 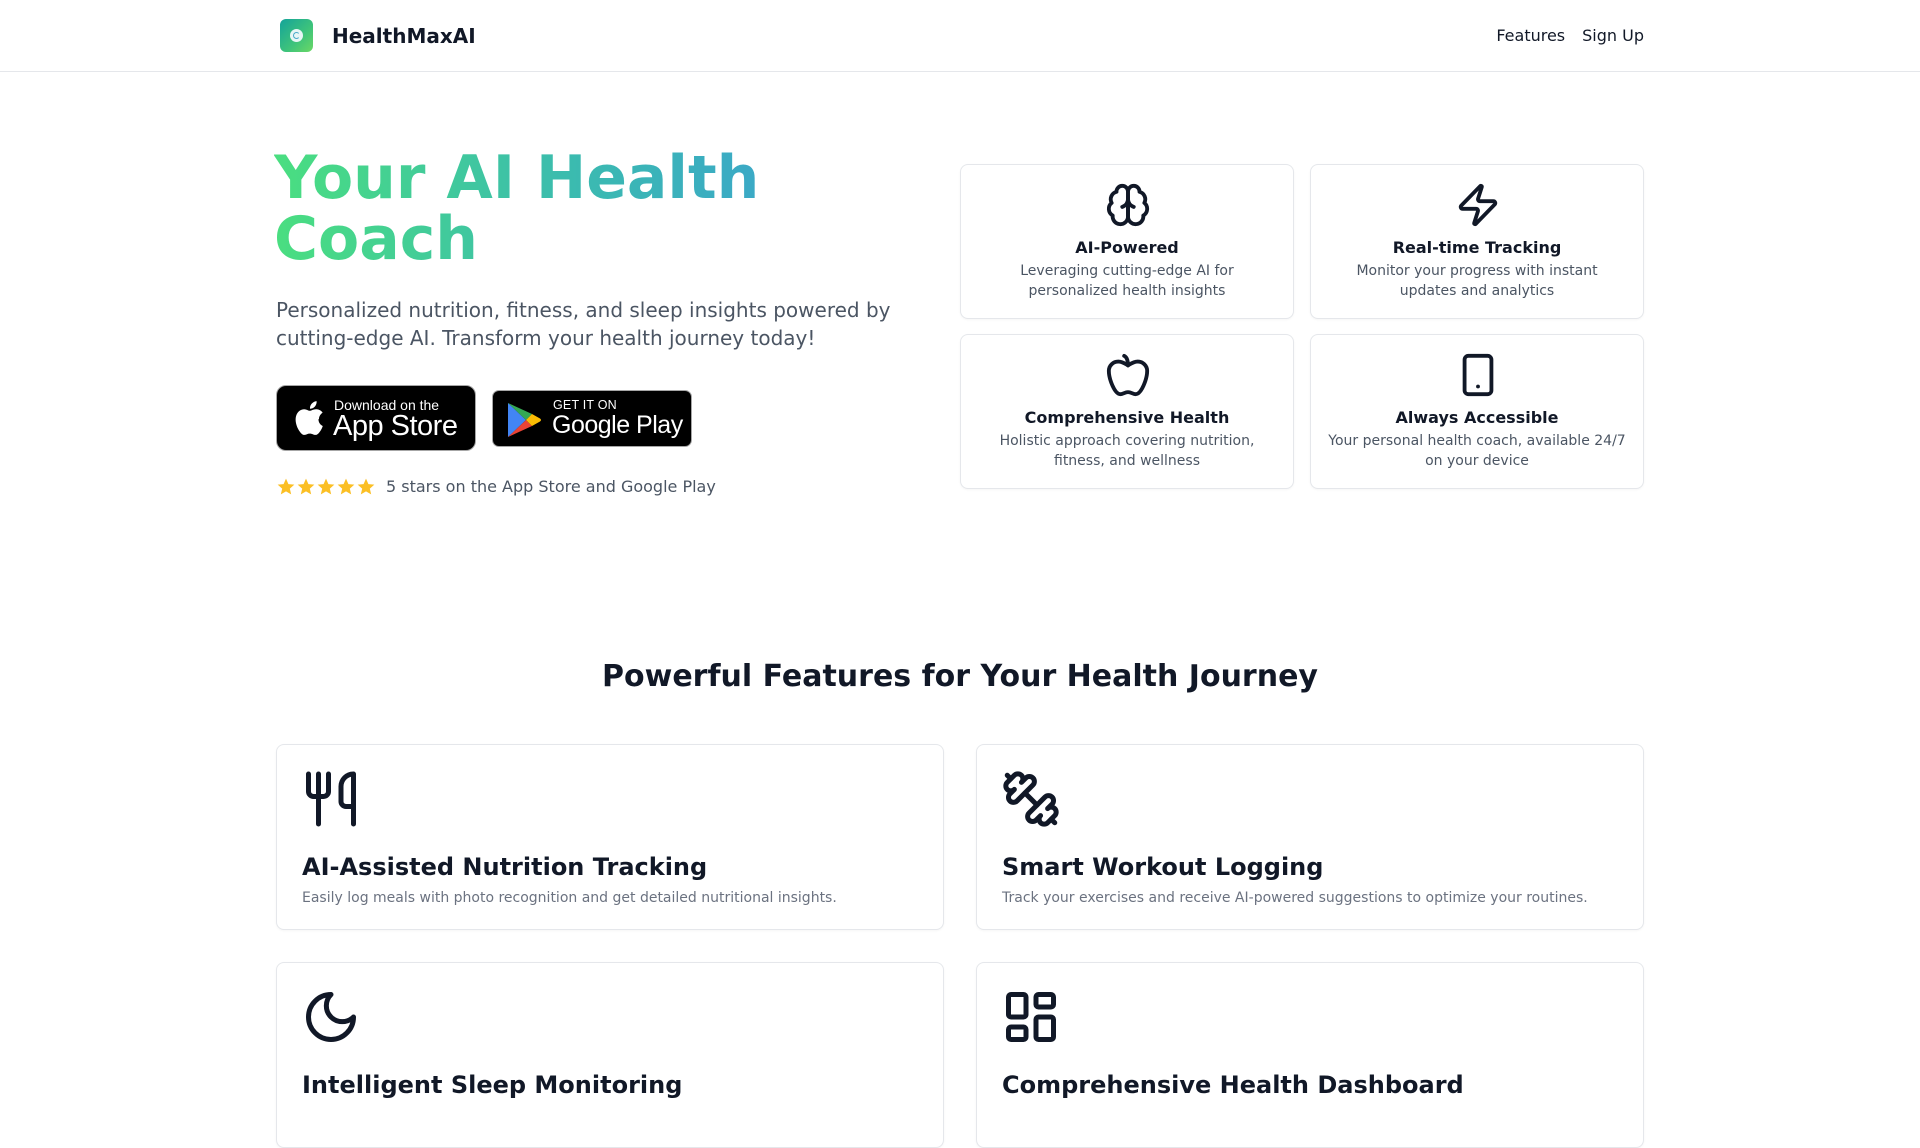 What do you see at coordinates (610, 1055) in the screenshot?
I see `feature-card-sleep: Intelligent Sleep Monitoring` at bounding box center [610, 1055].